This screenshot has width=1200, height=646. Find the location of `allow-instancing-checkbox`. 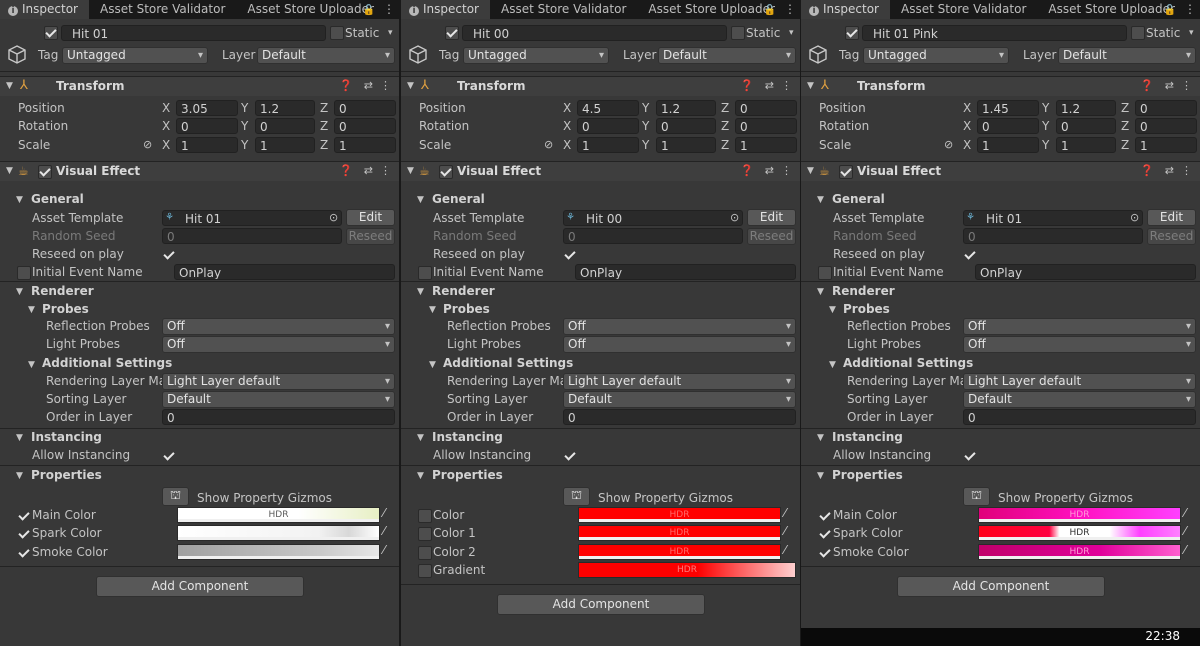

allow-instancing-checkbox is located at coordinates (970, 456).